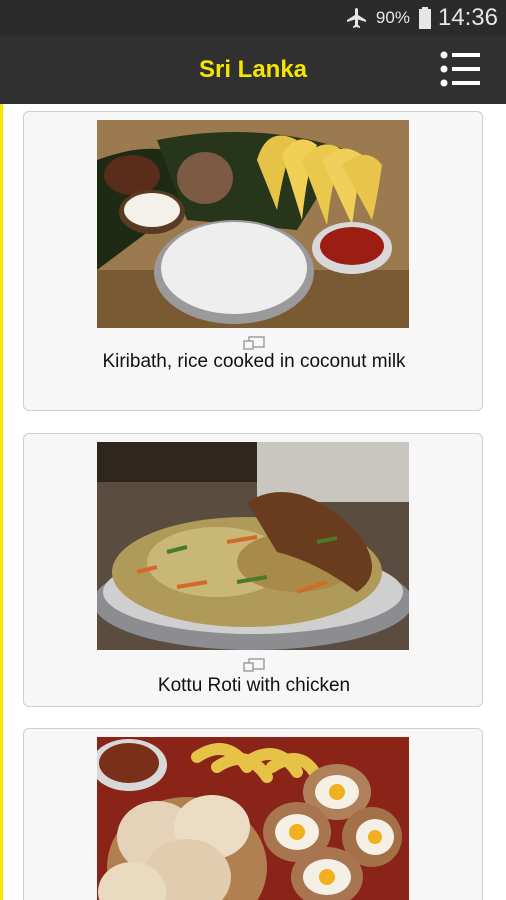 The image size is (506, 900). Describe the element at coordinates (253, 224) in the screenshot. I see `kiribath-photo` at that location.